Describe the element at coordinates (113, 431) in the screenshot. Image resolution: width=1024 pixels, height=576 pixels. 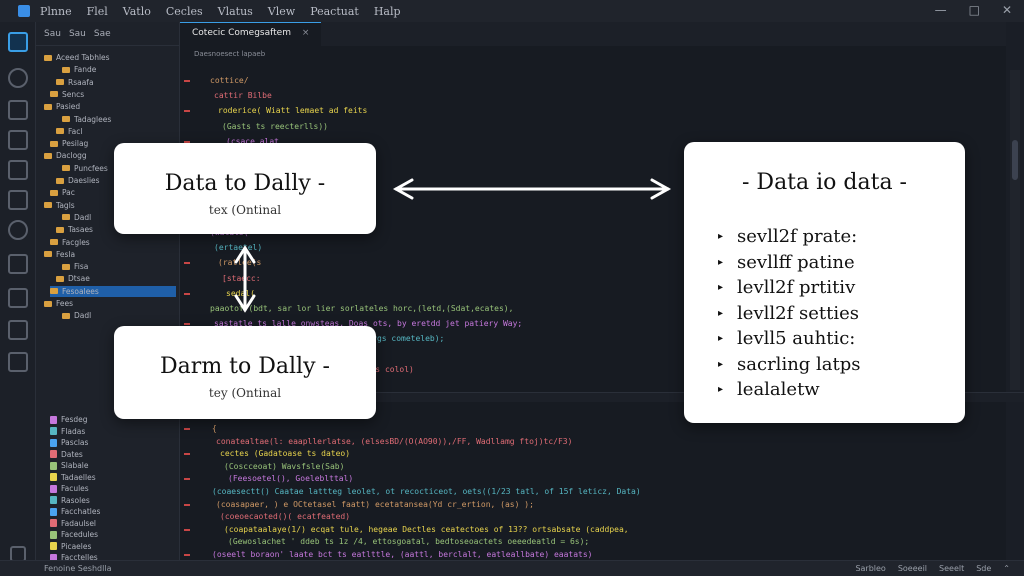
I see `tree-item: Fladas` at that location.